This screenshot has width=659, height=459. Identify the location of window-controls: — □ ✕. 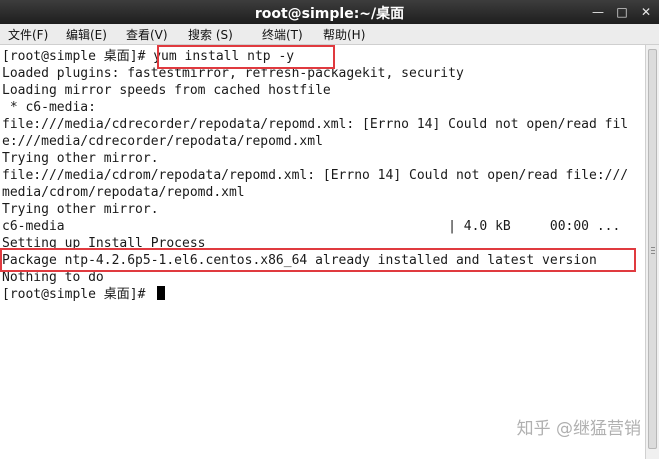
(622, 12).